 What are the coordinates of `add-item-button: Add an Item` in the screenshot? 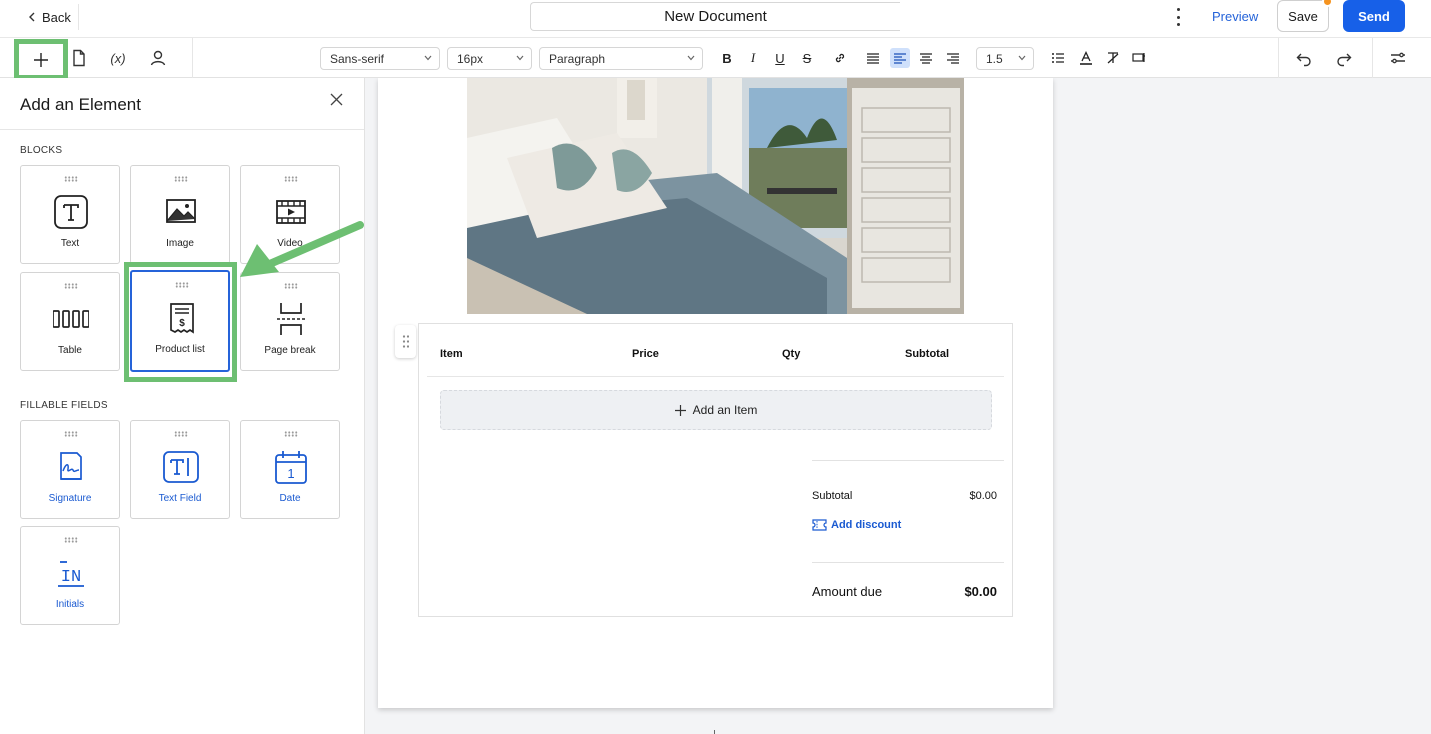 It's located at (716, 410).